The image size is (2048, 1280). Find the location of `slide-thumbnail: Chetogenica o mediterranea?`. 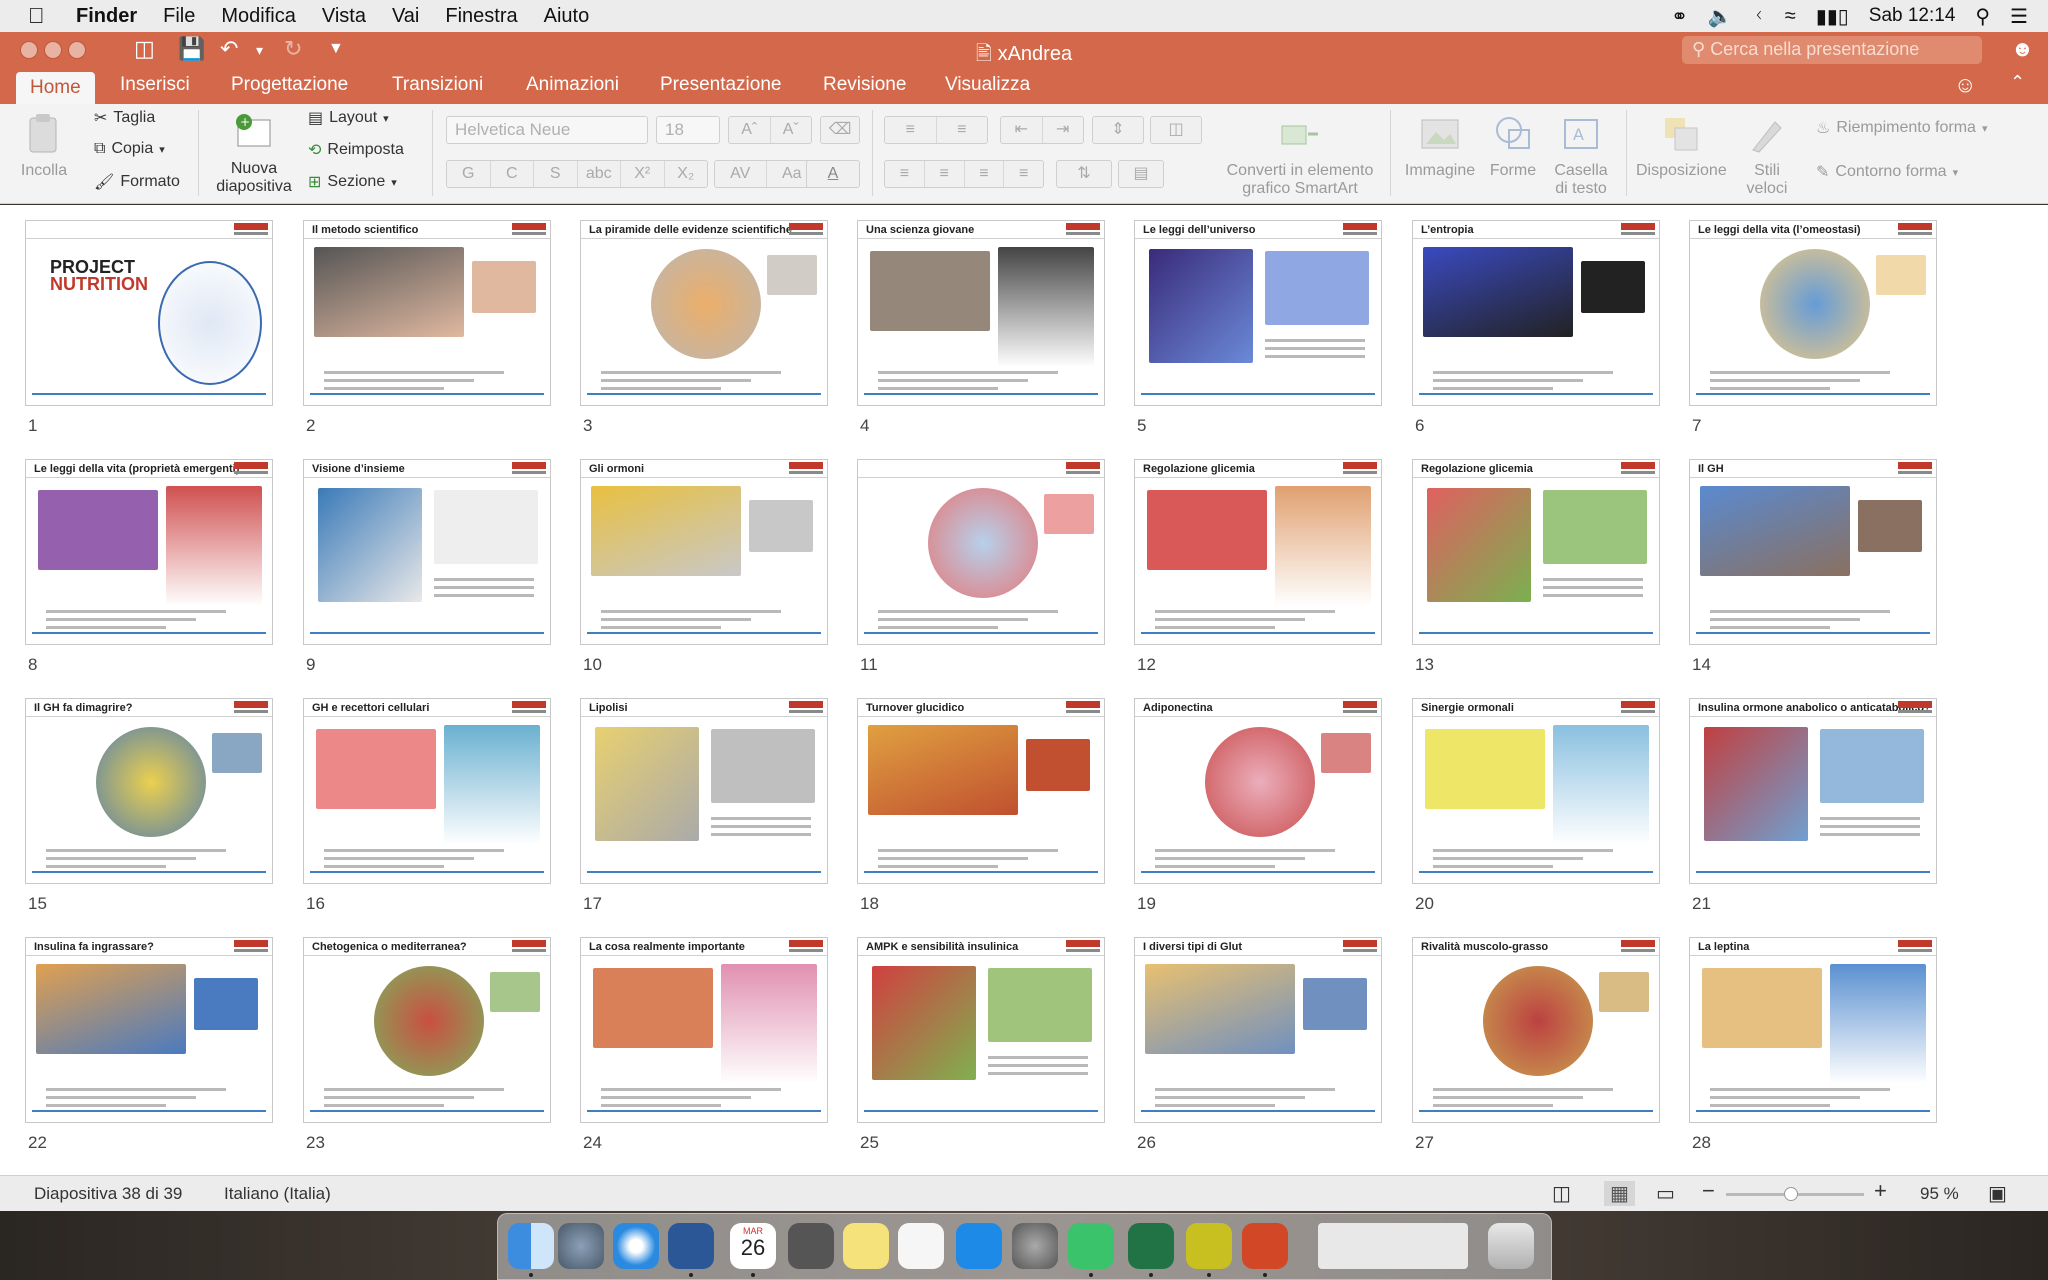

slide-thumbnail: Chetogenica o mediterranea? is located at coordinates (427, 1030).